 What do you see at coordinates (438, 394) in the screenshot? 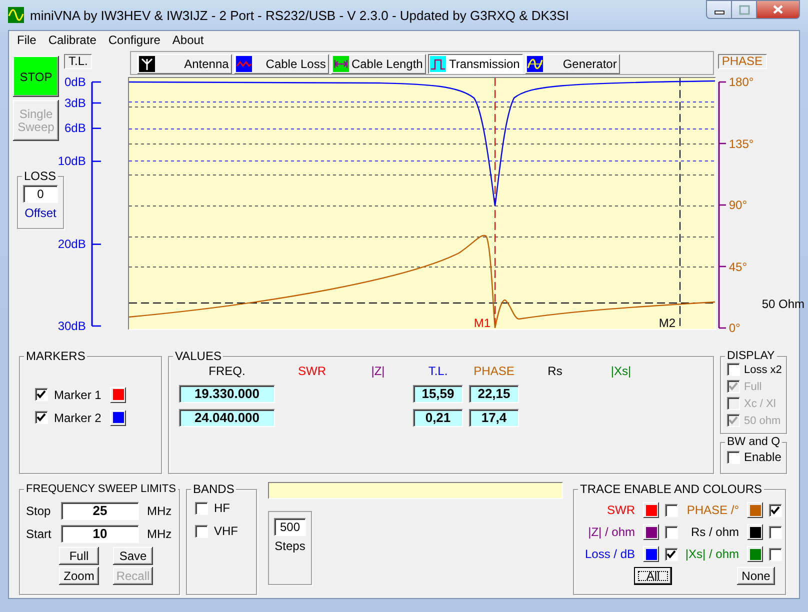
I see `value-field: 15,59` at bounding box center [438, 394].